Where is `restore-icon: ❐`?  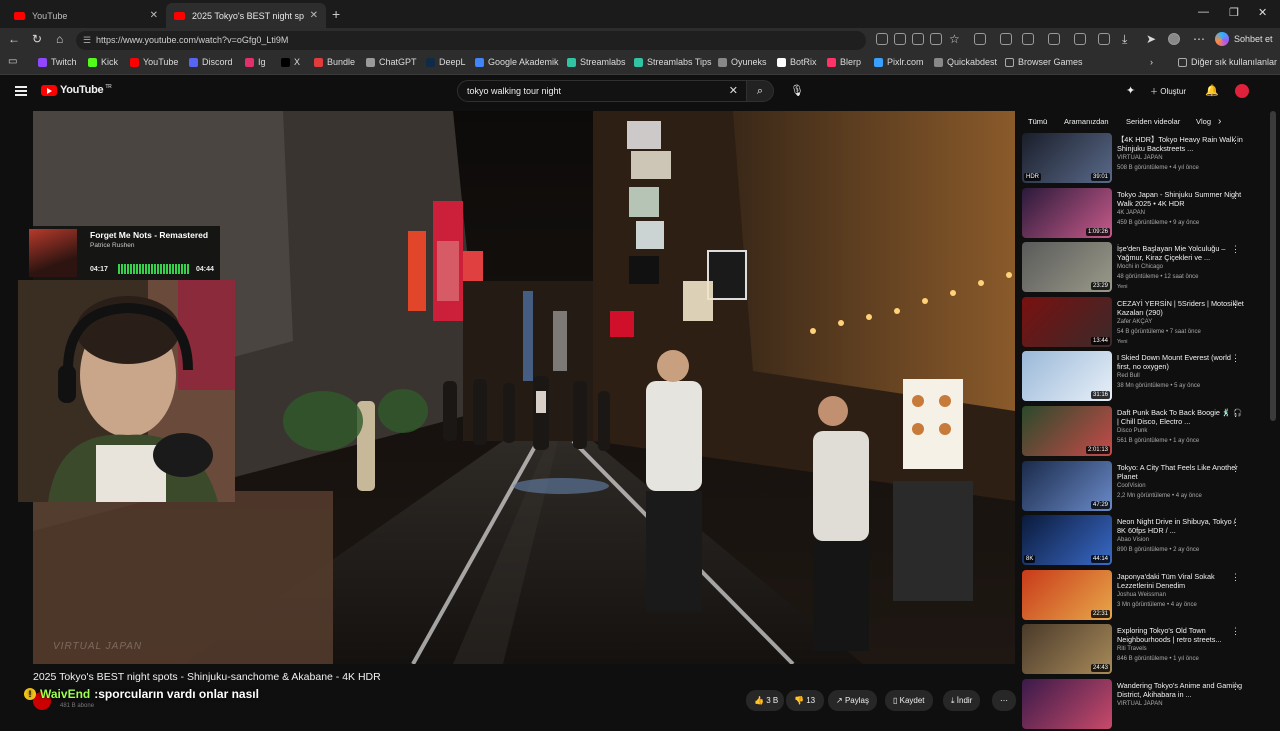 restore-icon: ❐ is located at coordinates (1234, 12).